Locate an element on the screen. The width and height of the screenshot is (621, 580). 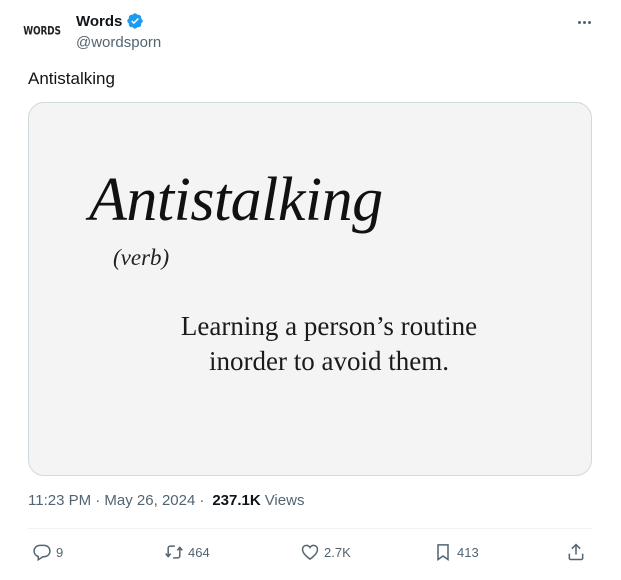
share-icon is located at coordinates (576, 552).